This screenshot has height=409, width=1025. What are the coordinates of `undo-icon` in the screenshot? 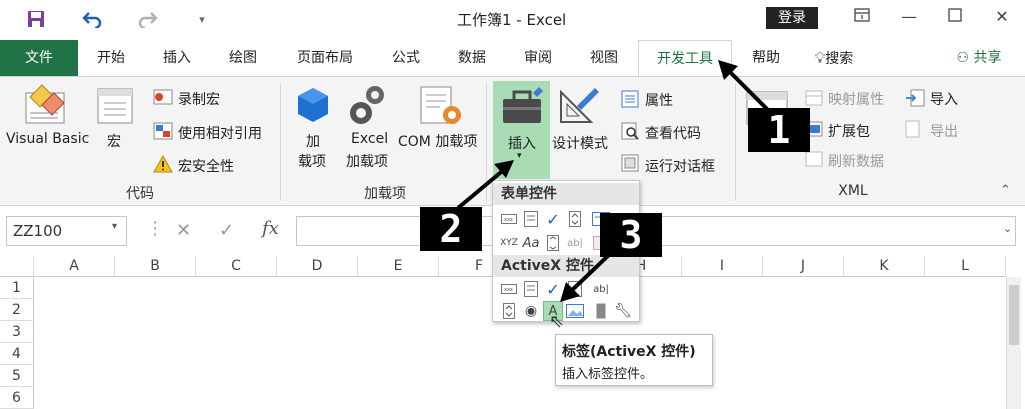 It's located at (92, 19).